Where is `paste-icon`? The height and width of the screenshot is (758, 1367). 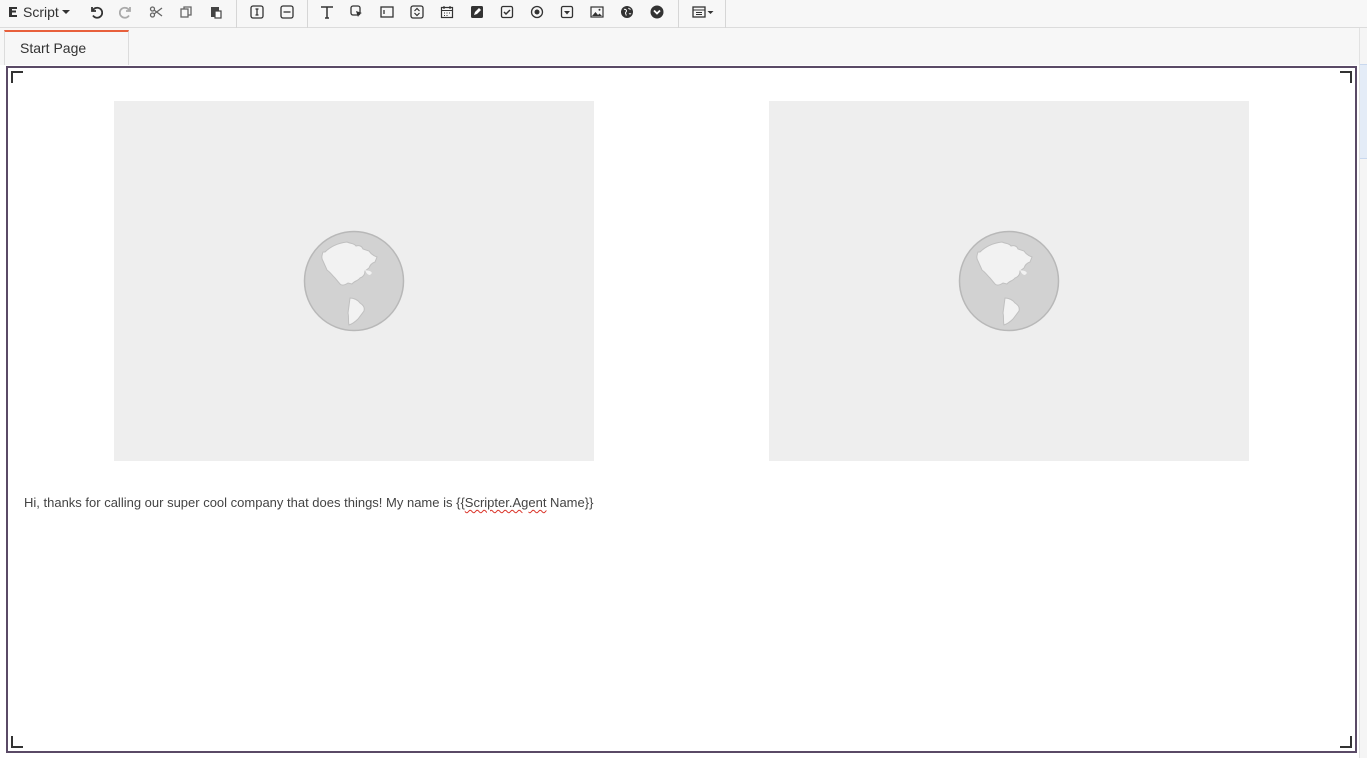
paste-icon is located at coordinates (216, 13).